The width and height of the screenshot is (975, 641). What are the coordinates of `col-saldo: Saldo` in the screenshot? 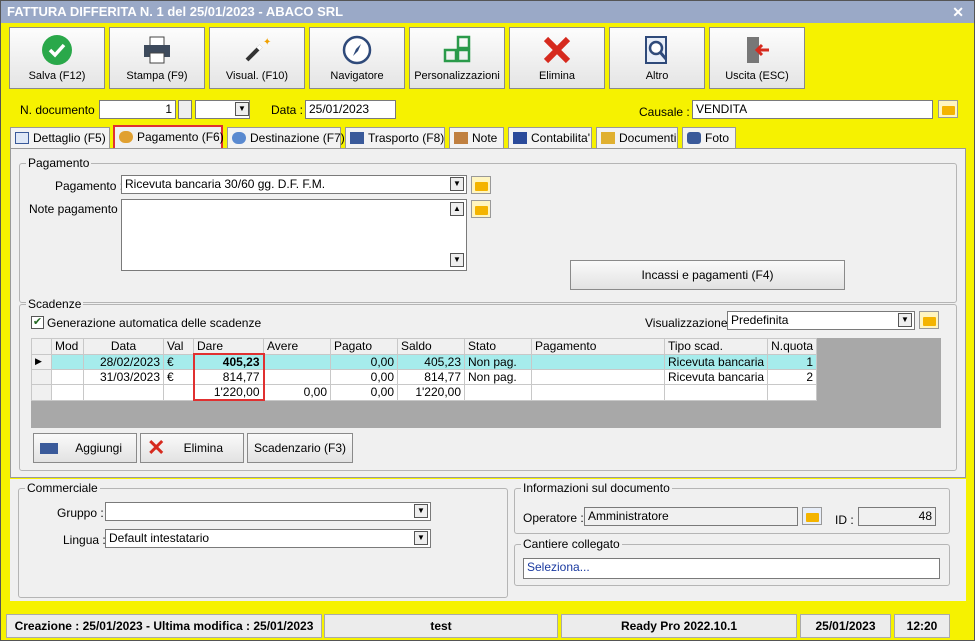 It's located at (431, 346).